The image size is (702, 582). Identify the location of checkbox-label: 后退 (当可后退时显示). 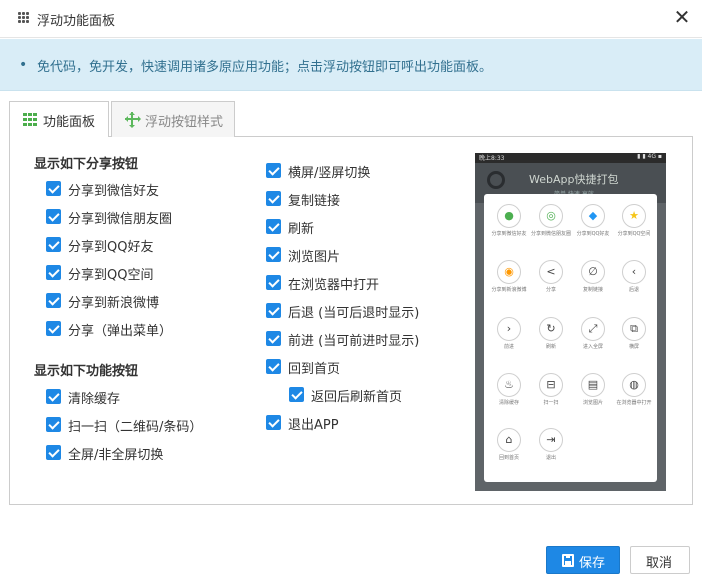
(354, 313).